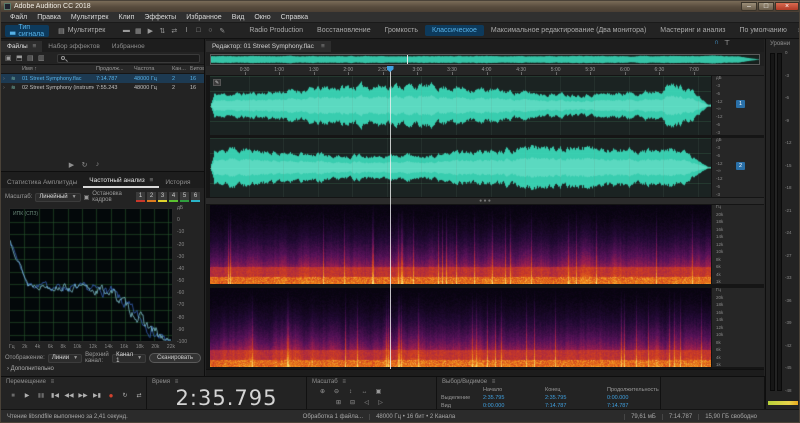 The image size is (800, 423). I want to click on menu-item: Файл, so click(18, 17).